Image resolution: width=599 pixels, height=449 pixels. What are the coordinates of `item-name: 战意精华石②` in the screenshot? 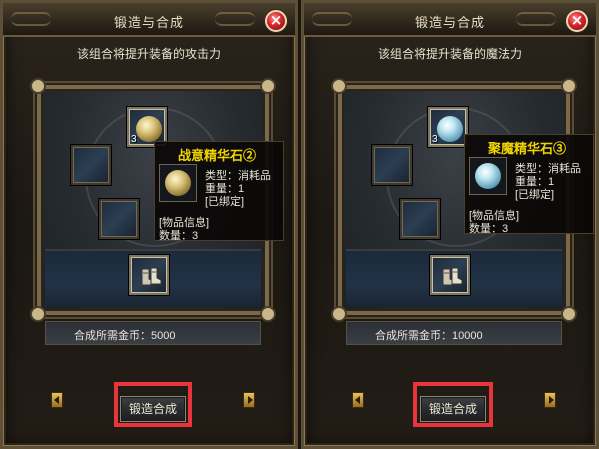 It's located at (216, 155).